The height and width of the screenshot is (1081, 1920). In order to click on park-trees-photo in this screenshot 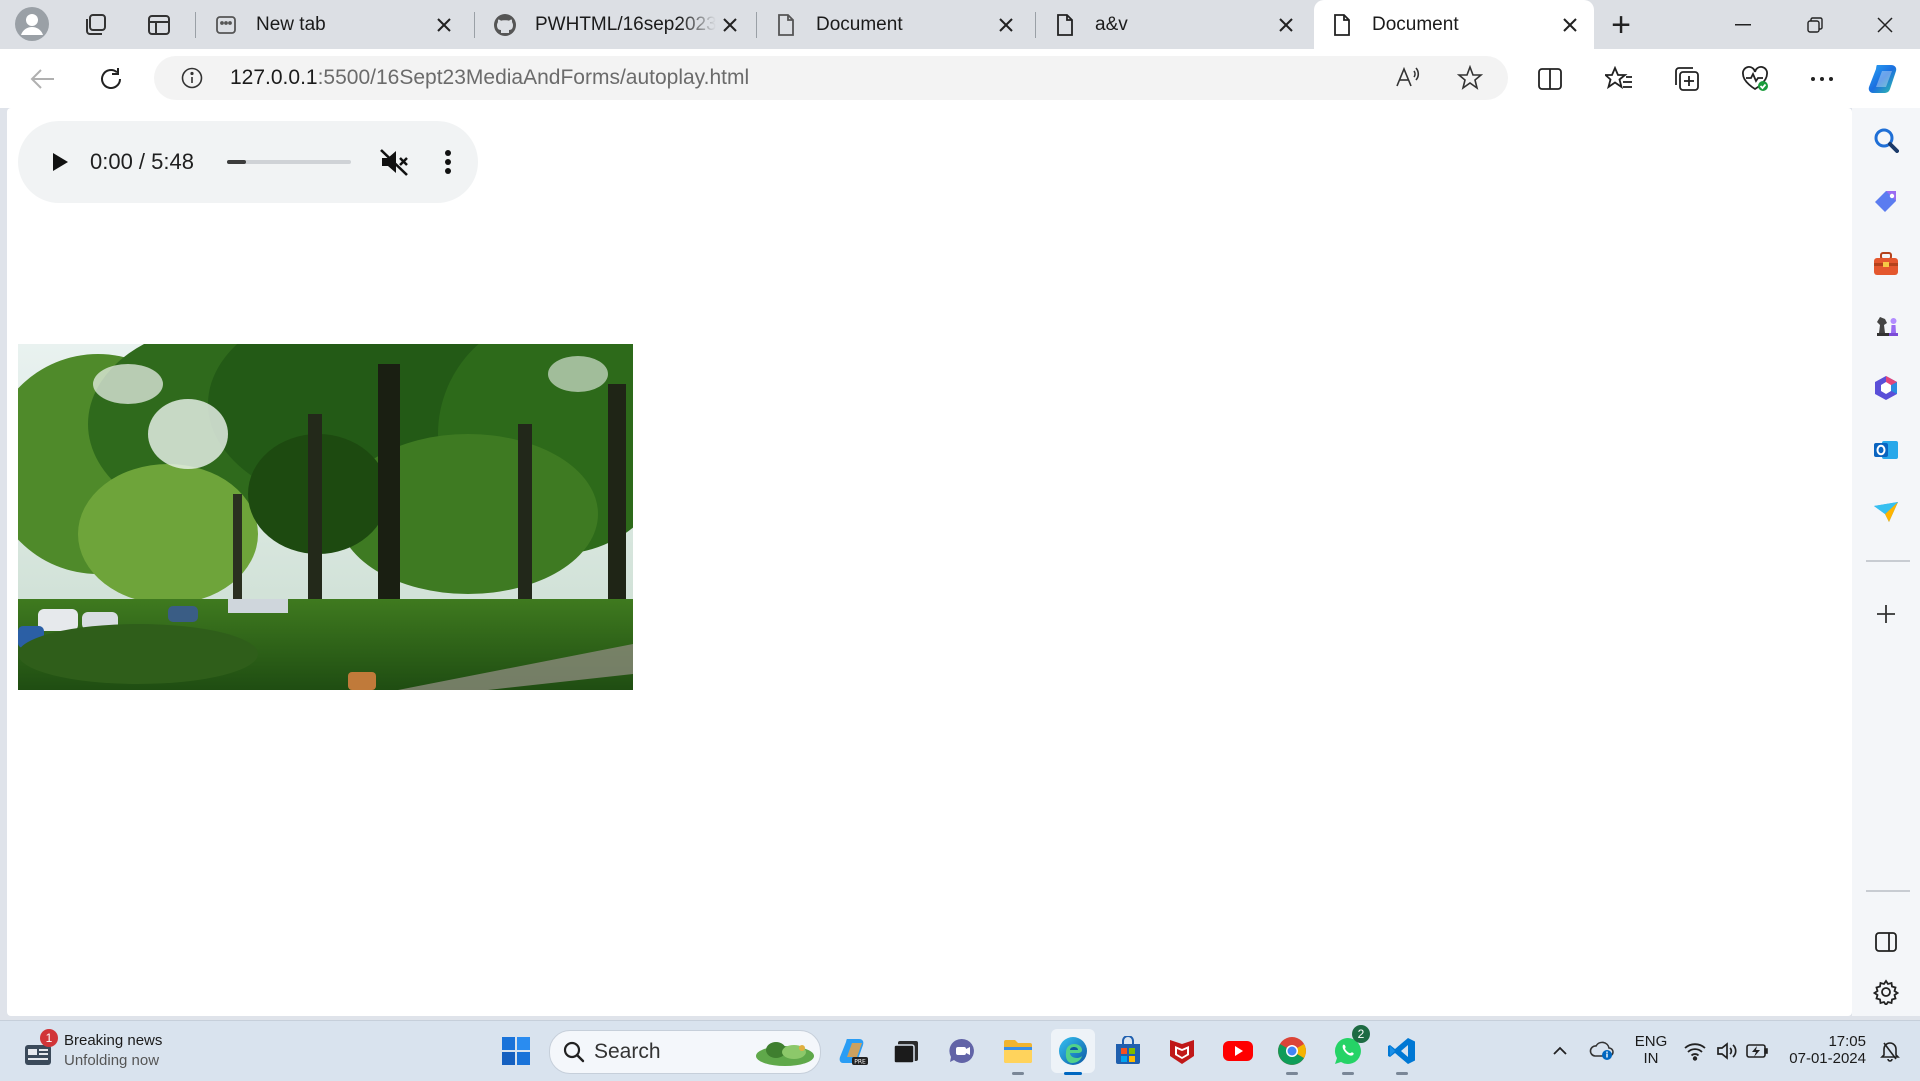, I will do `click(325, 517)`.